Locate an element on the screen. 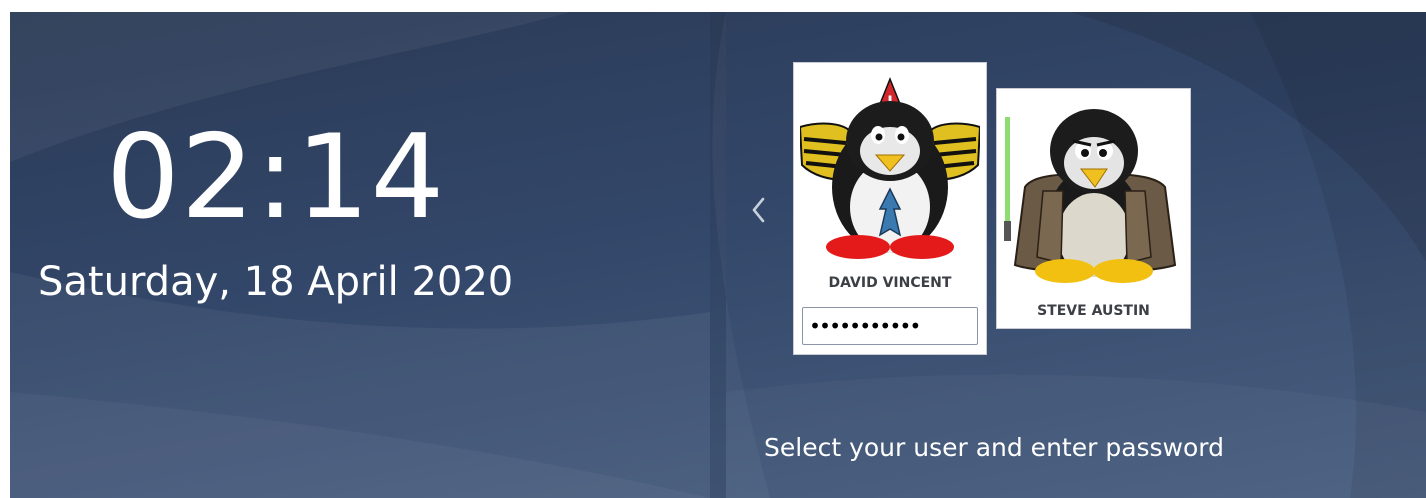 Image resolution: width=1426 pixels, height=498 pixels. user-card-steve-austin: STEVE AUSTIN is located at coordinates (1093, 208).